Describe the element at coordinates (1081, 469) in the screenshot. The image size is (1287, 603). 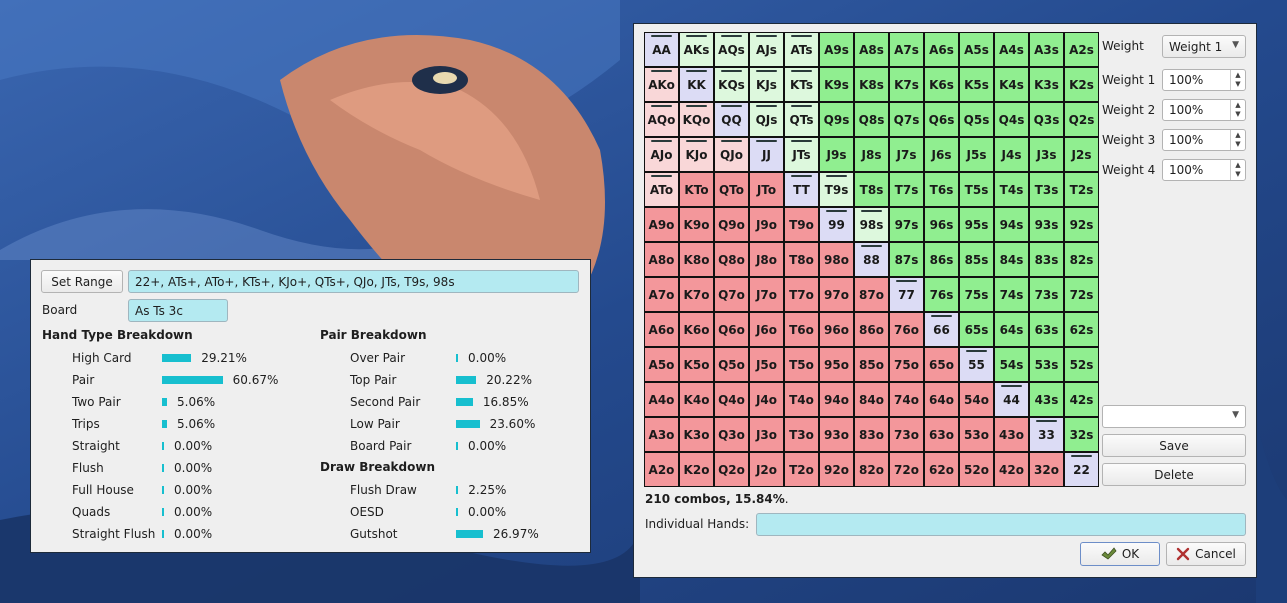
I see `hand-cell: 22` at that location.